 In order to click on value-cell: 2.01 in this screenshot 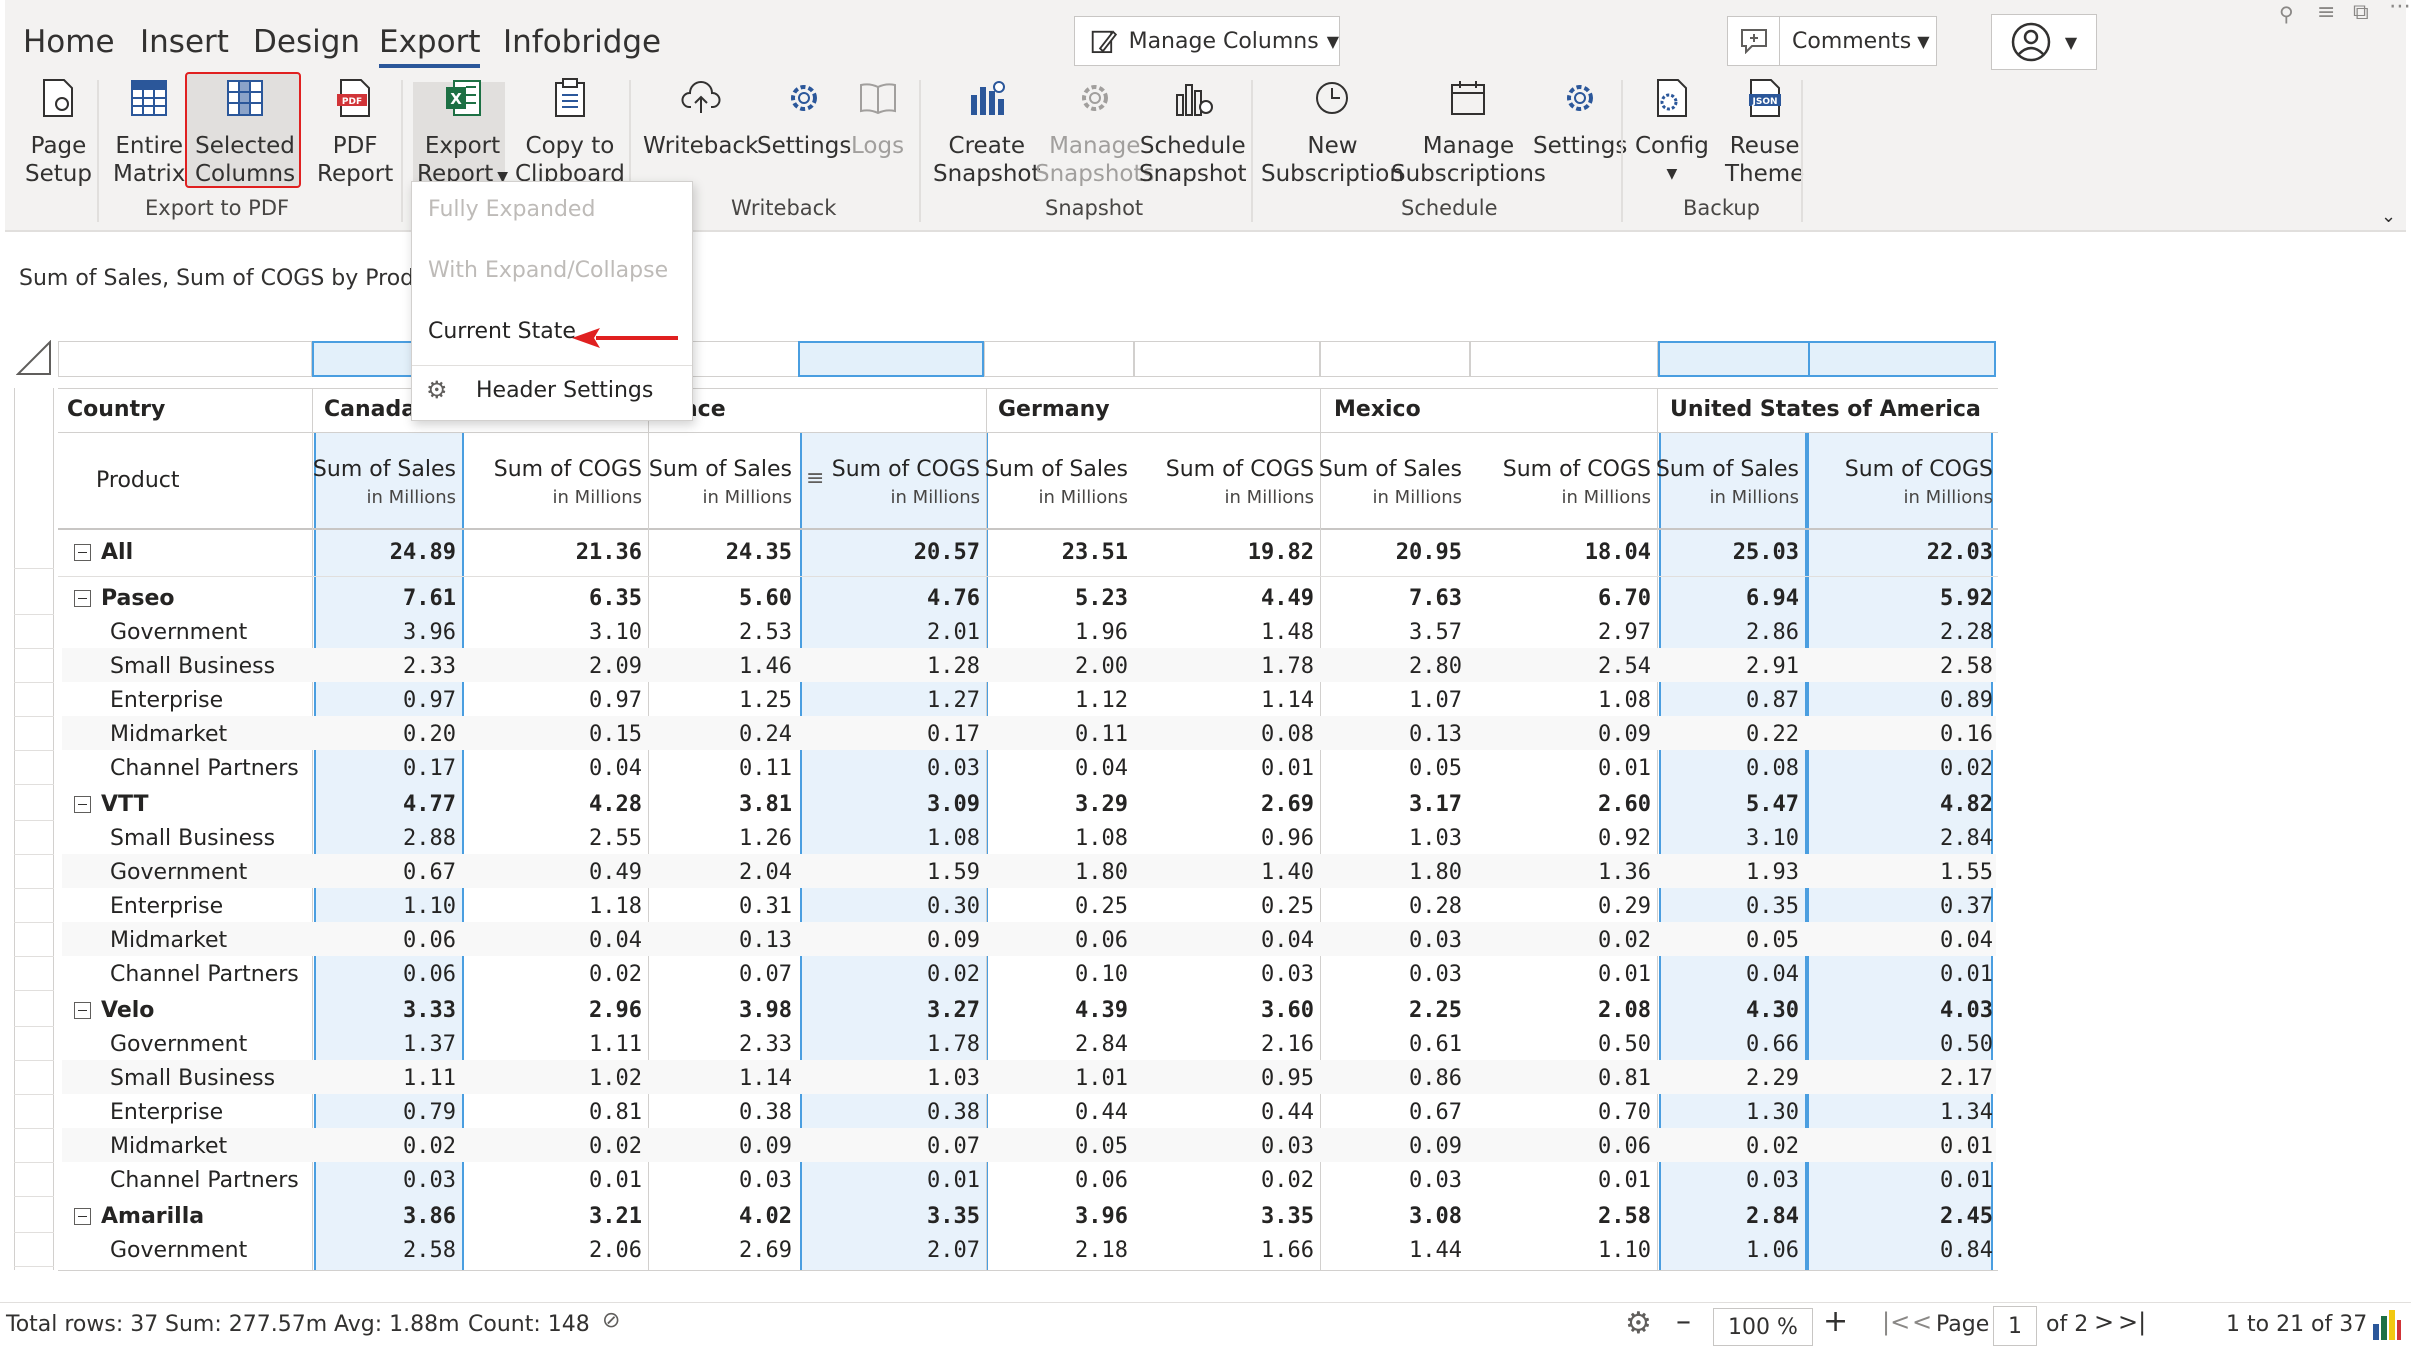, I will do `click(910, 632)`.